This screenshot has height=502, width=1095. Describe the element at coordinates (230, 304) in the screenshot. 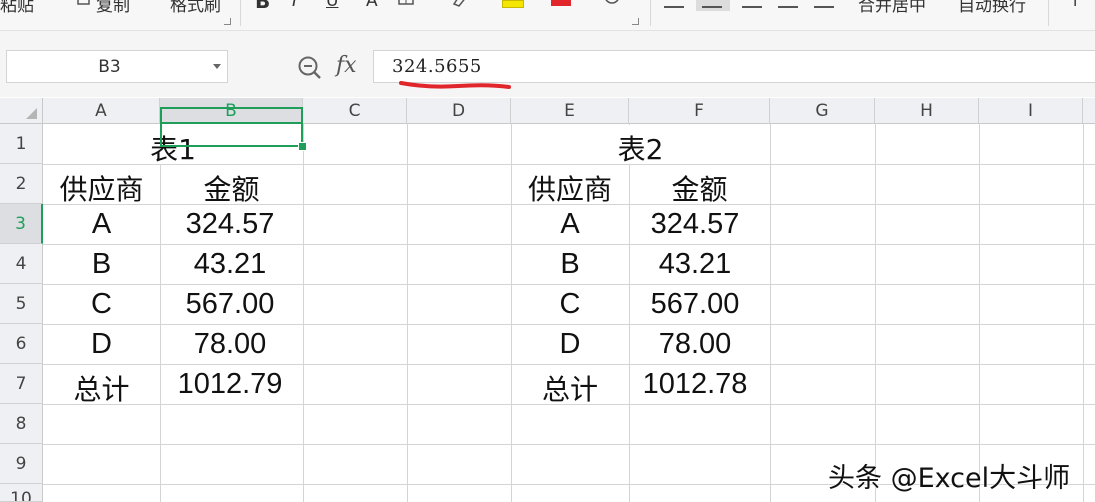

I see `table1-amount-c: 567.00` at that location.